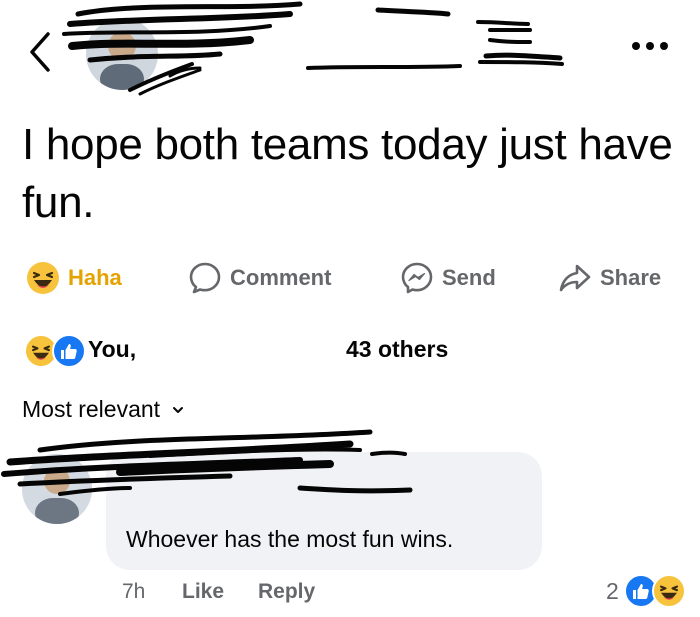 Image resolution: width=700 pixels, height=617 pixels. I want to click on more-options-button, so click(650, 46).